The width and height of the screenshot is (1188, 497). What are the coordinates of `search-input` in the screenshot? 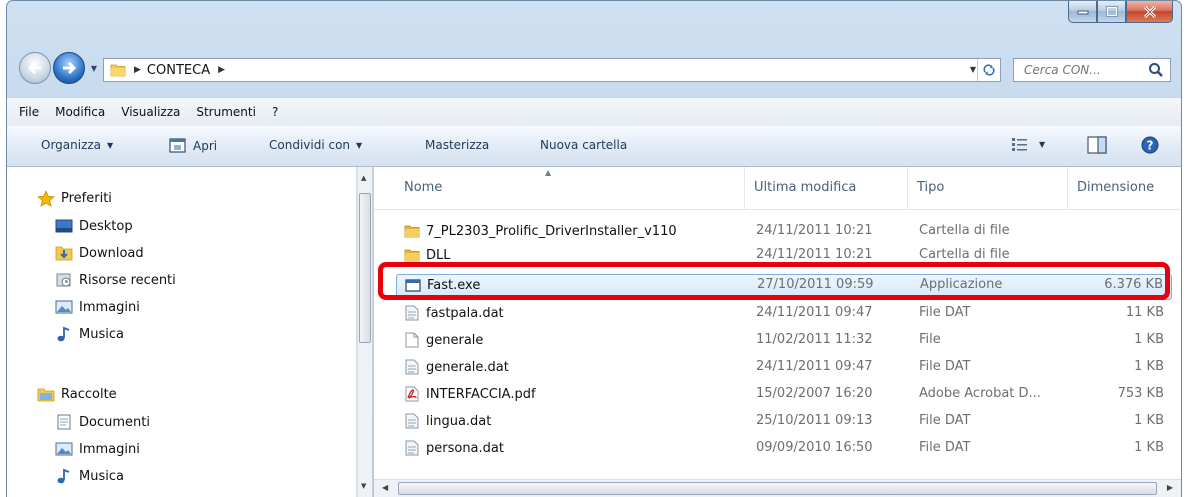 It's located at (1084, 70).